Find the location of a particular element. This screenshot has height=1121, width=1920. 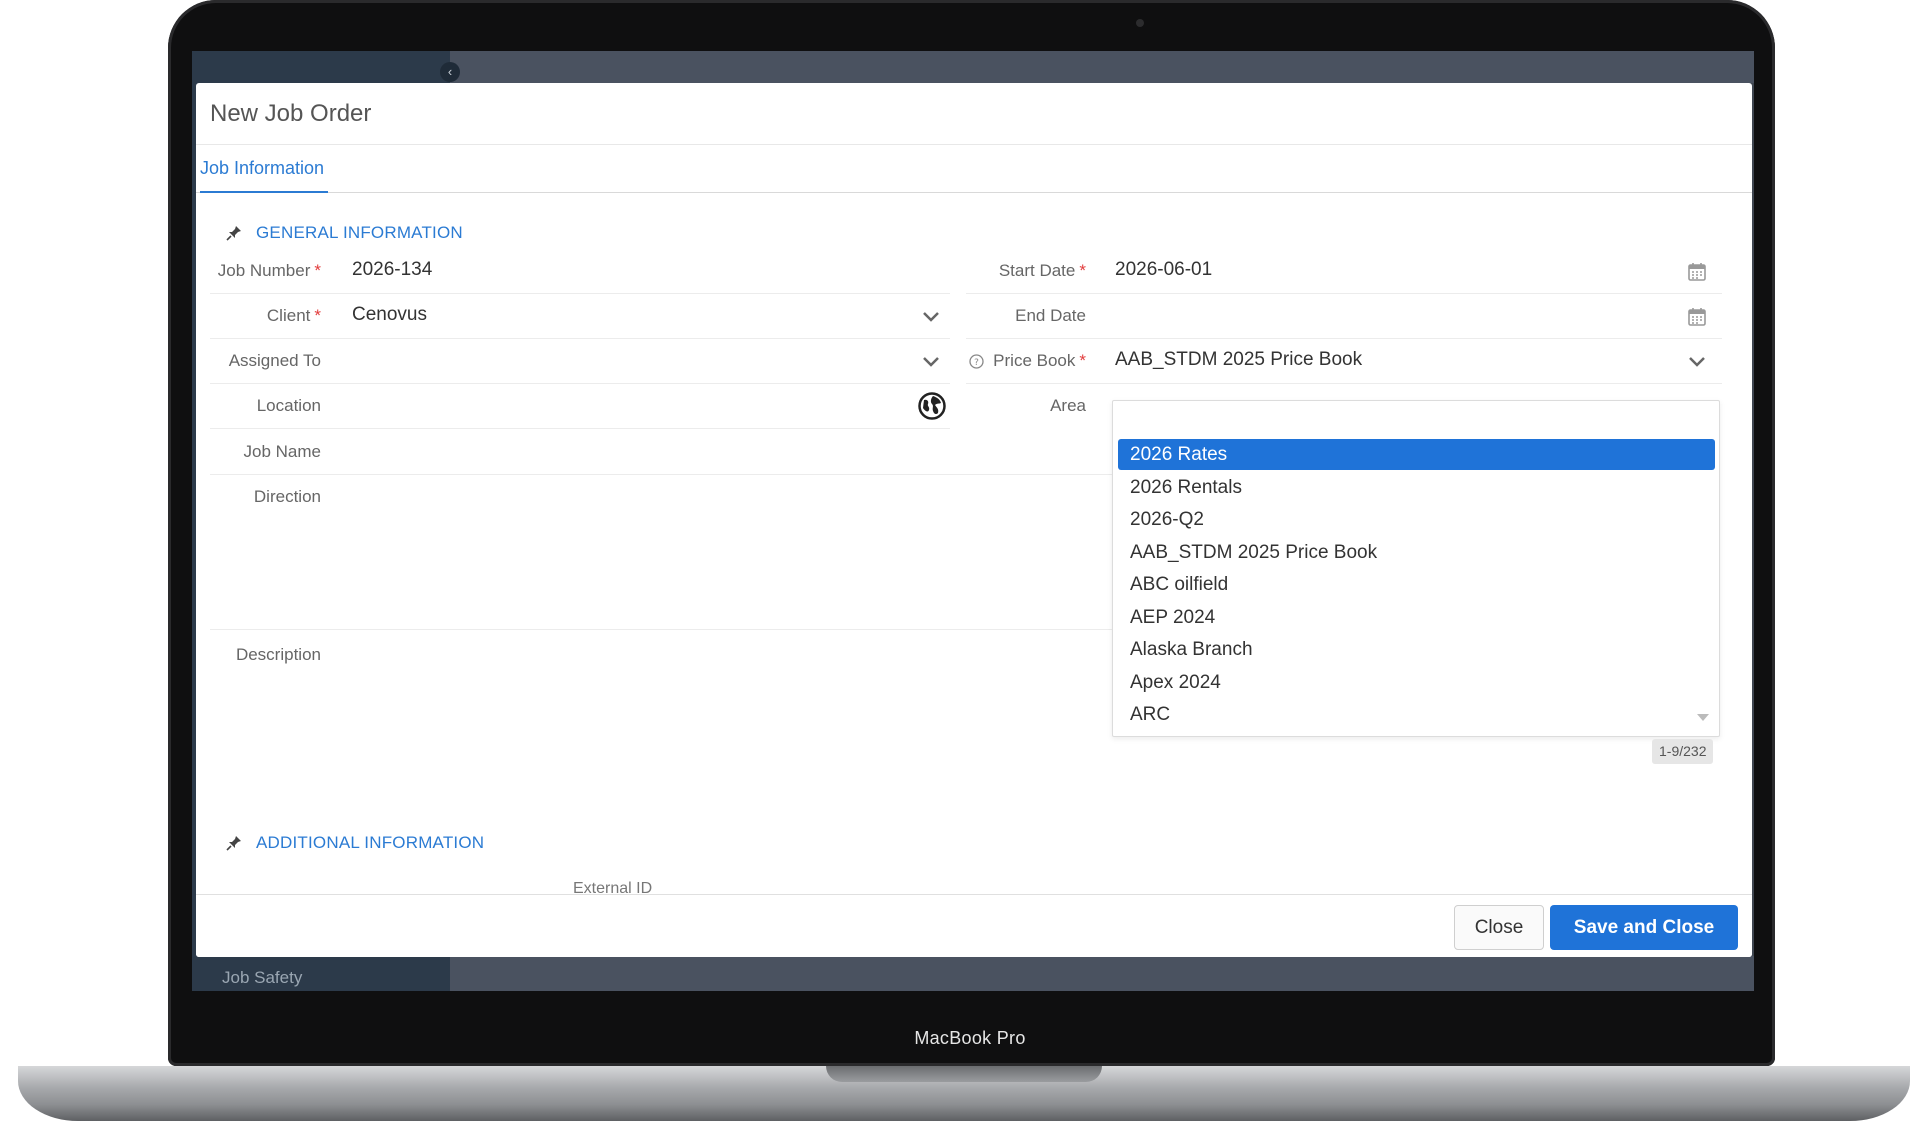

tab-bar: Job Information is located at coordinates (974, 169).